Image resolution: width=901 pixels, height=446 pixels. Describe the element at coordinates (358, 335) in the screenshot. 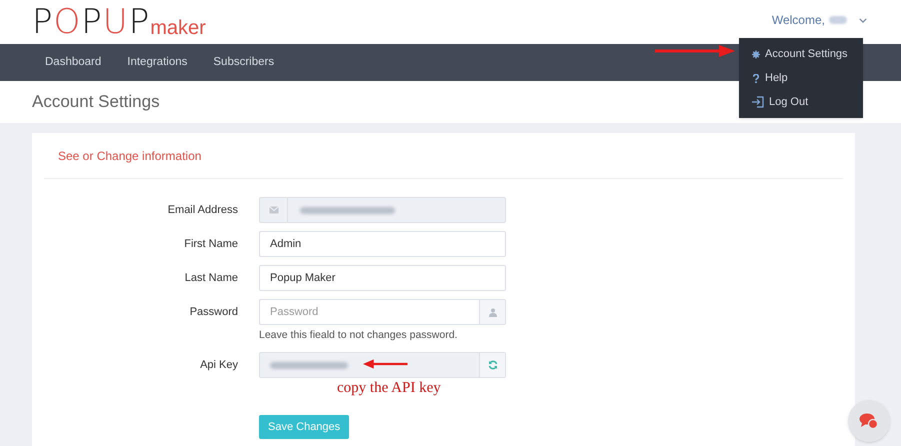

I see `help-text: Leave this fieald to not changes password.` at that location.